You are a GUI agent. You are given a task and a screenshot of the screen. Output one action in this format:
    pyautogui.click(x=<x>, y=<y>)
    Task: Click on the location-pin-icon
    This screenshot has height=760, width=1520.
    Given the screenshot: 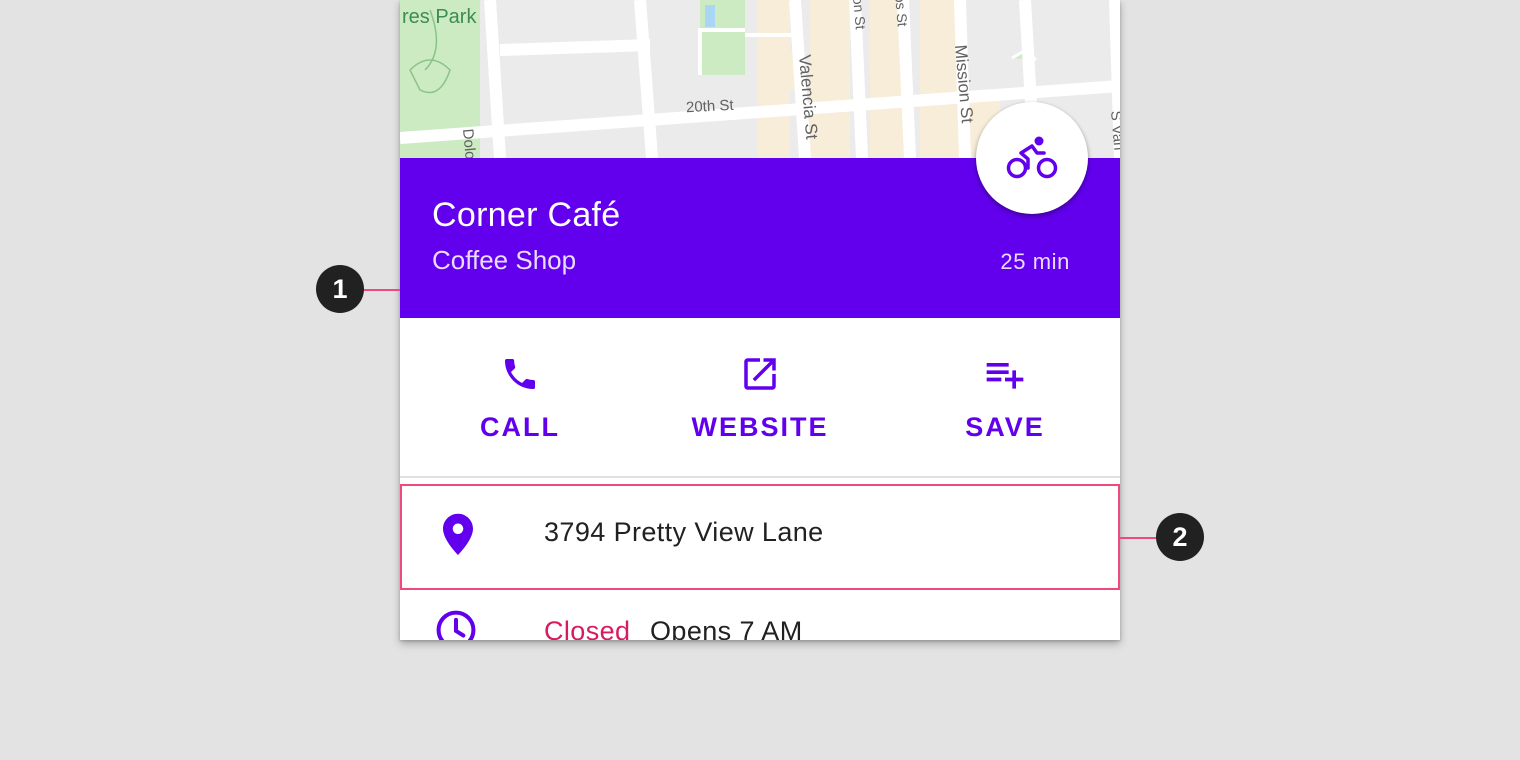 What is the action you would take?
    pyautogui.click(x=458, y=534)
    